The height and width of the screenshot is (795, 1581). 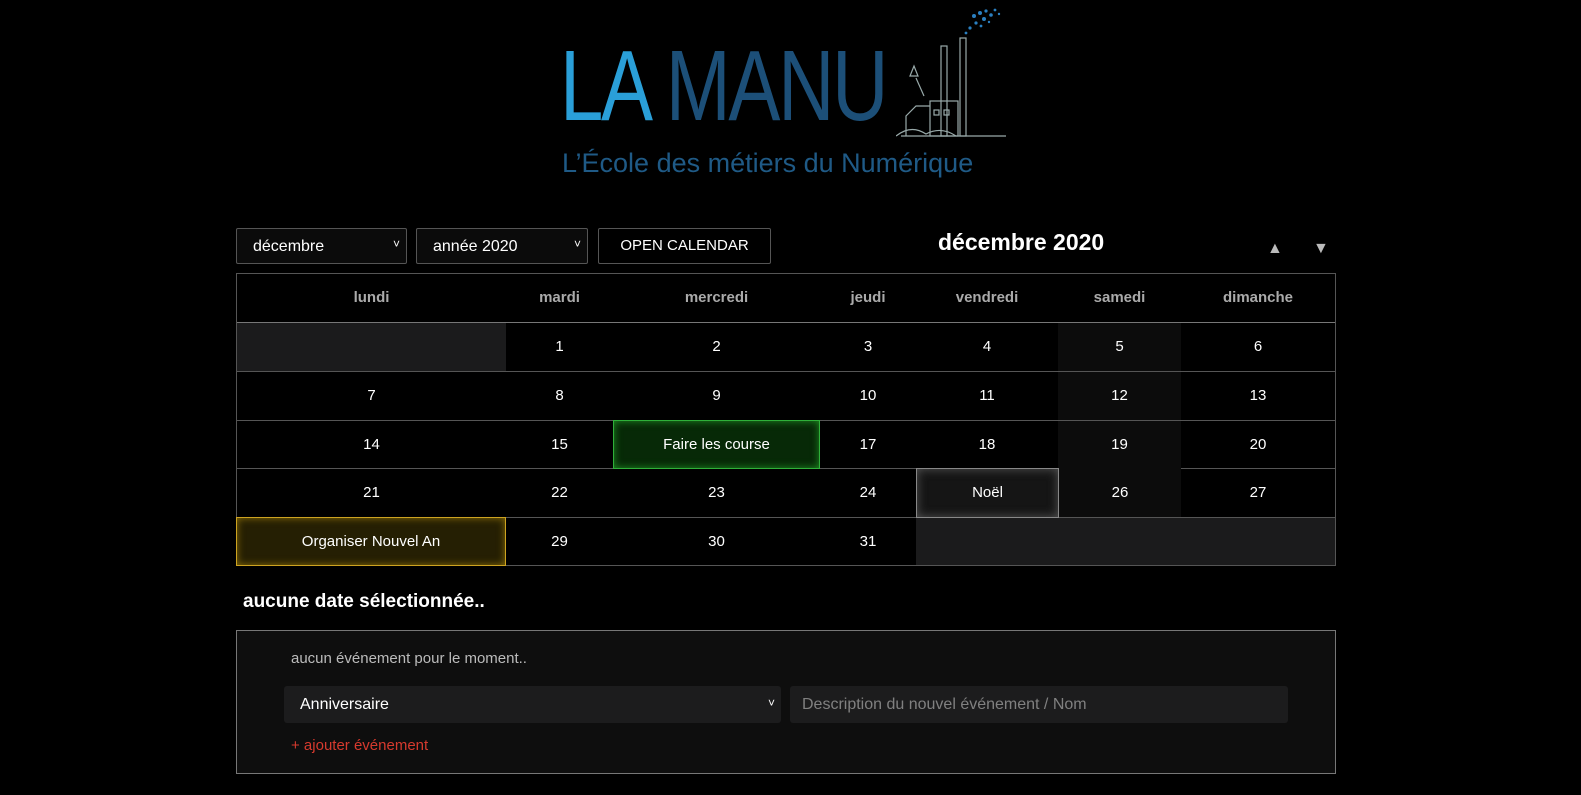 What do you see at coordinates (716, 444) in the screenshot?
I see `day-cell-event: Faire les course` at bounding box center [716, 444].